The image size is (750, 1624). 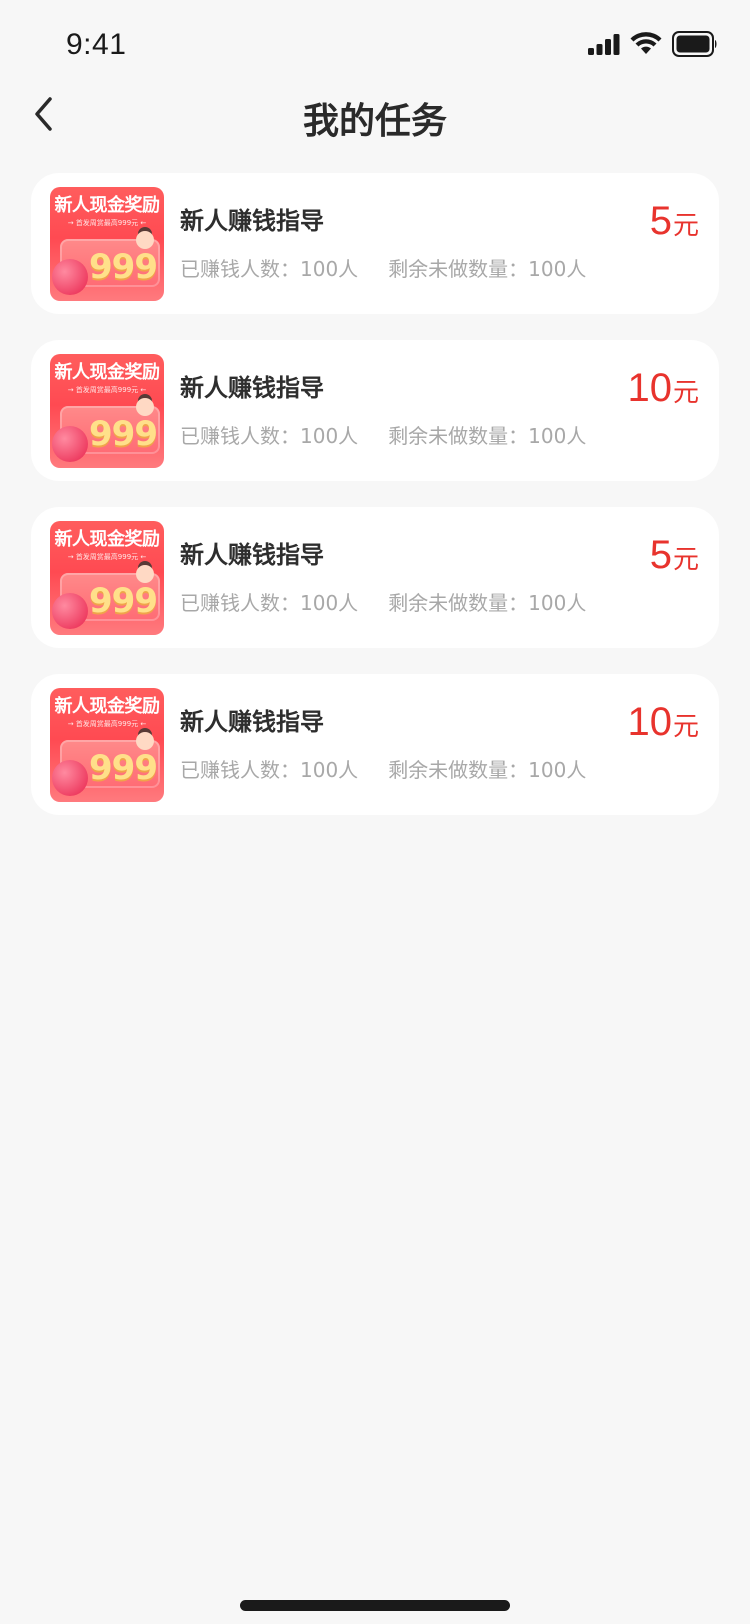 What do you see at coordinates (375, 46) in the screenshot?
I see `status-bar: 9:41` at bounding box center [375, 46].